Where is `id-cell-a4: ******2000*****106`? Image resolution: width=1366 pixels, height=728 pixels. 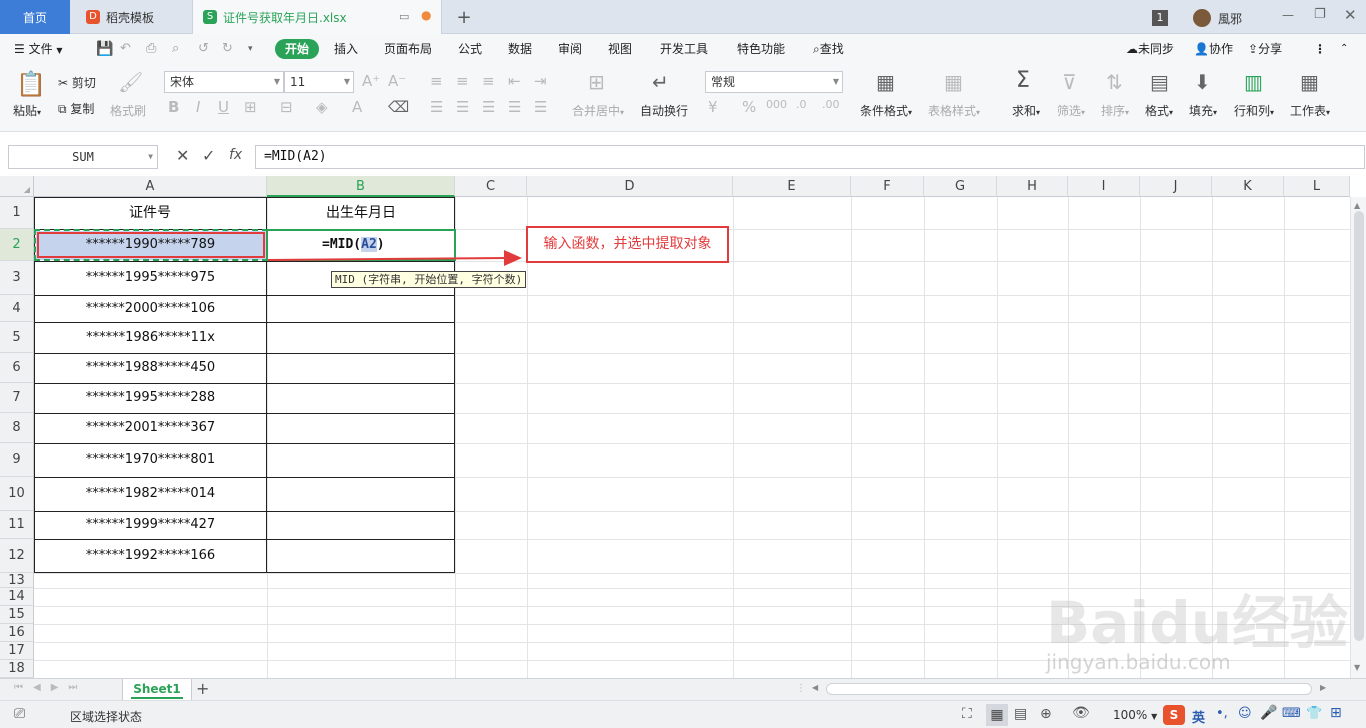
id-cell-a4: ******2000*****106 is located at coordinates (150, 308).